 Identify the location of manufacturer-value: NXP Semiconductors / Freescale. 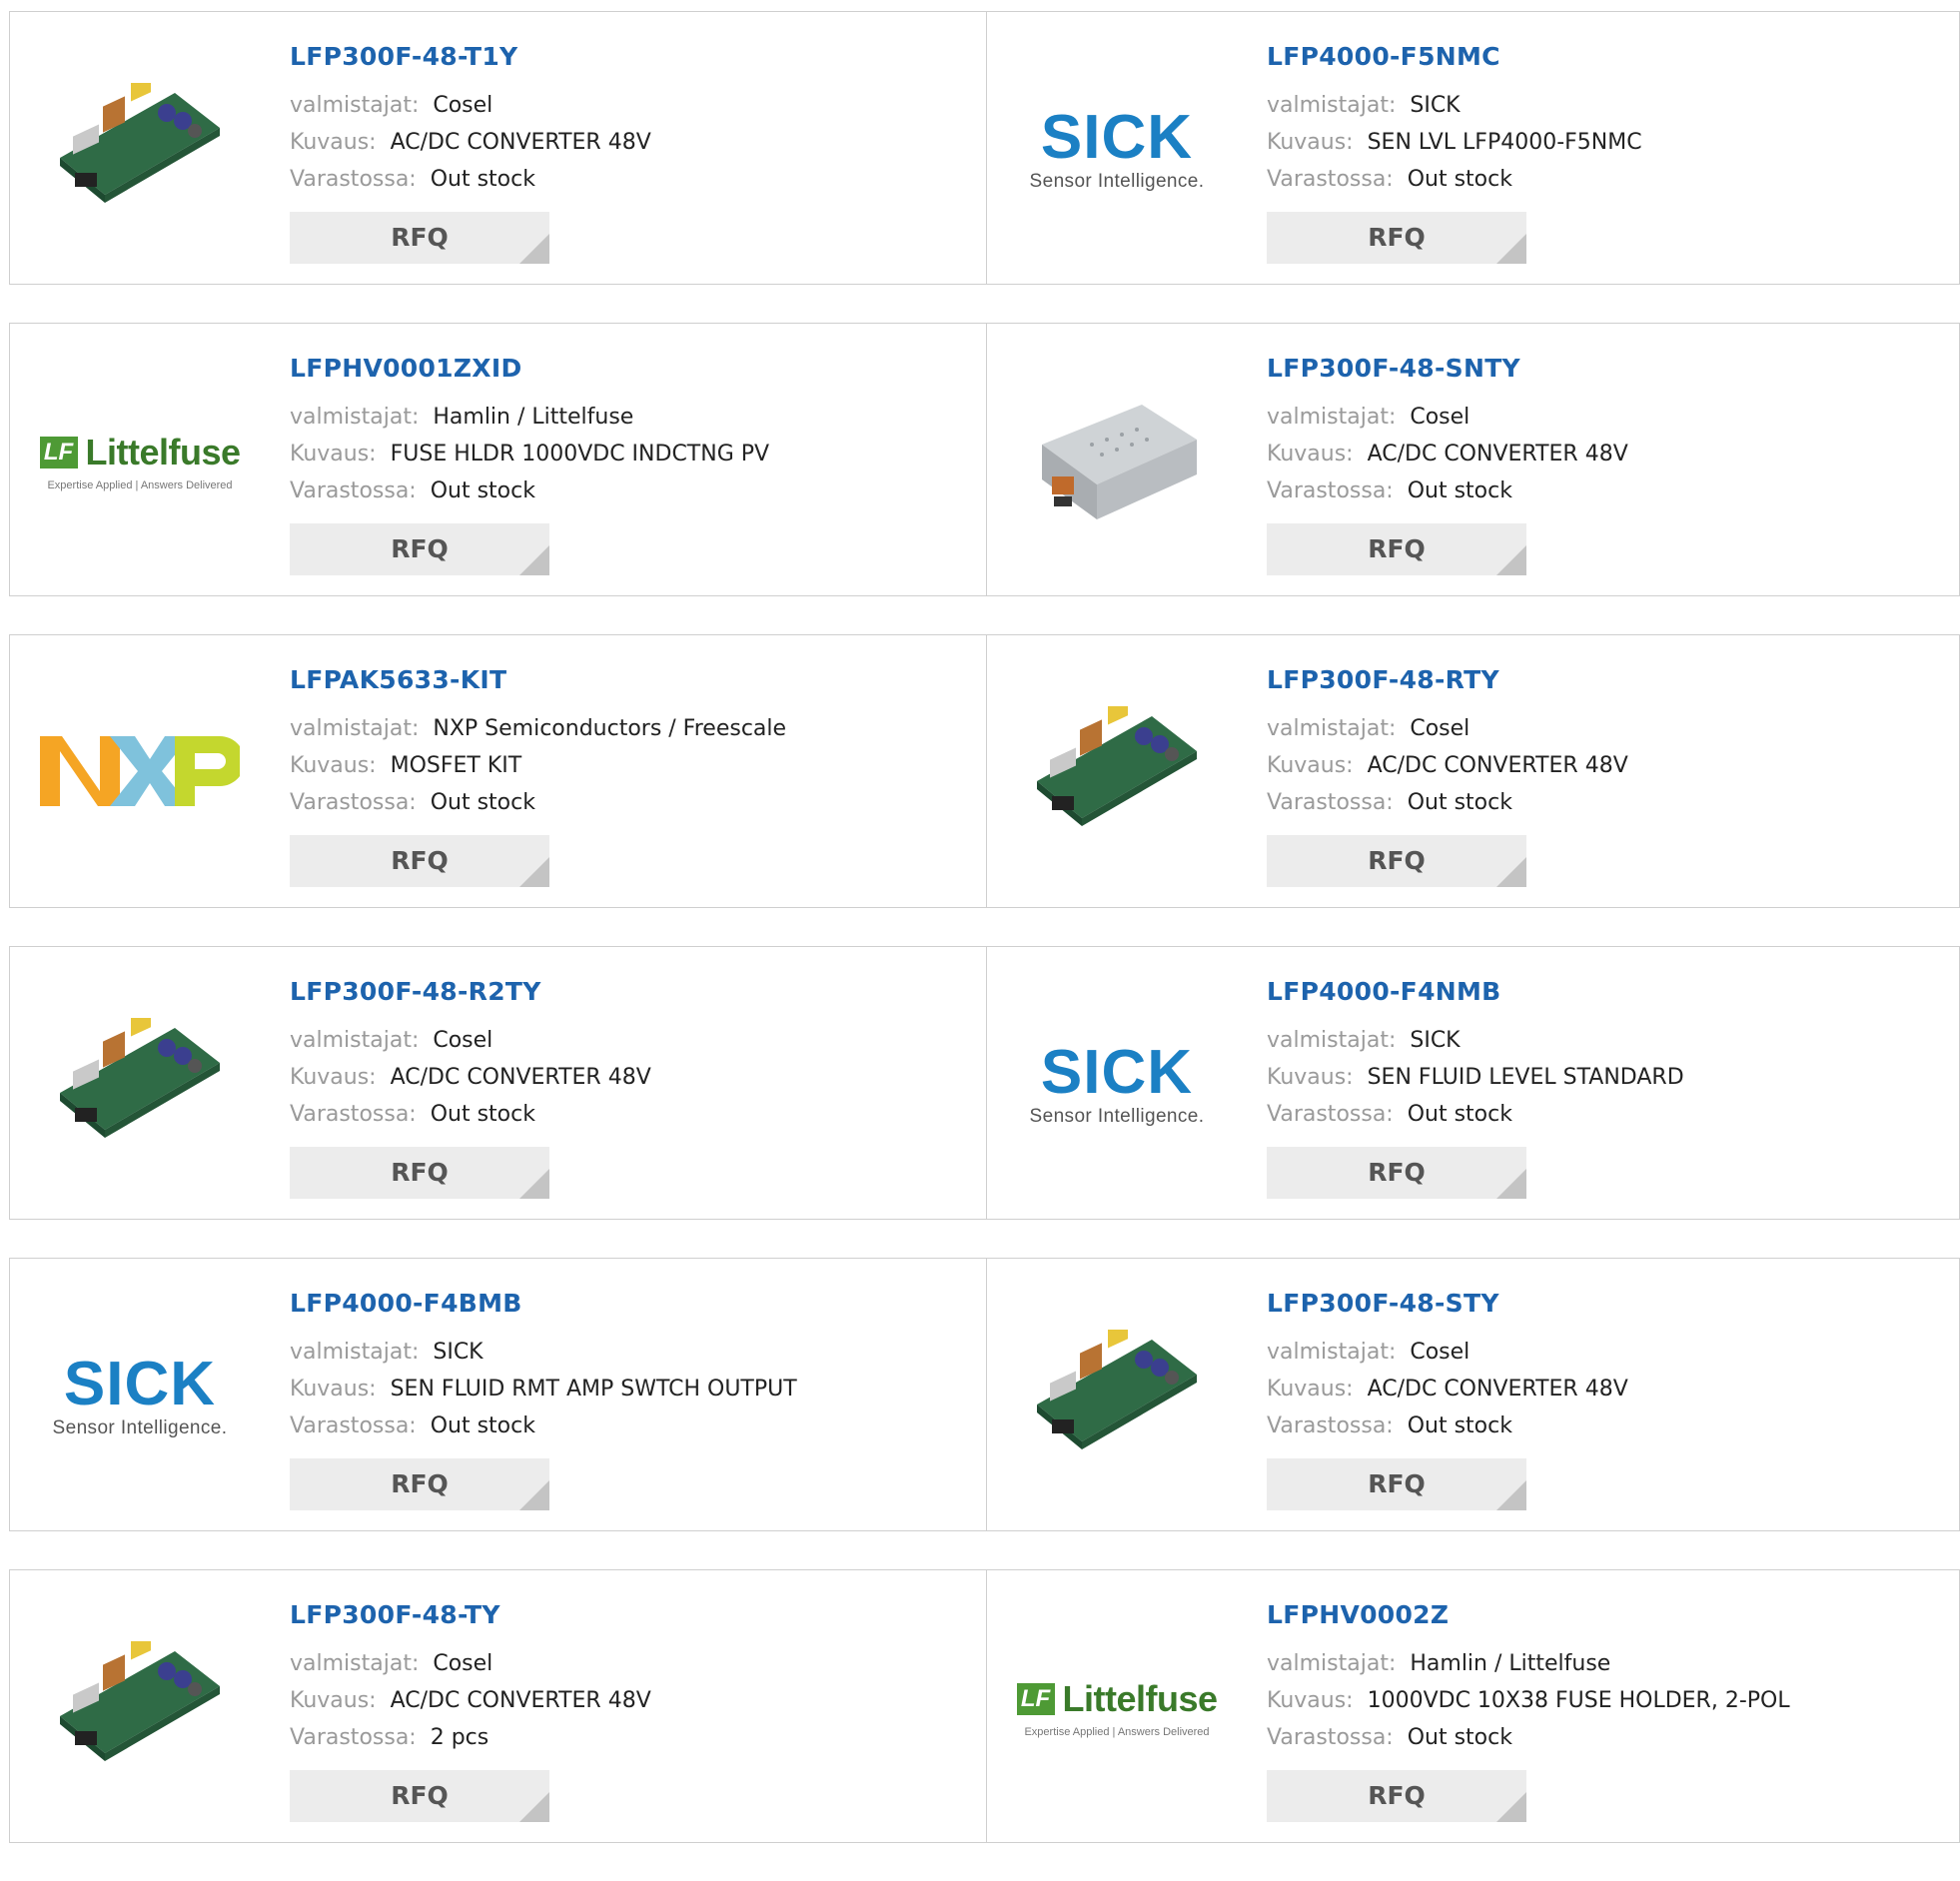
(610, 728).